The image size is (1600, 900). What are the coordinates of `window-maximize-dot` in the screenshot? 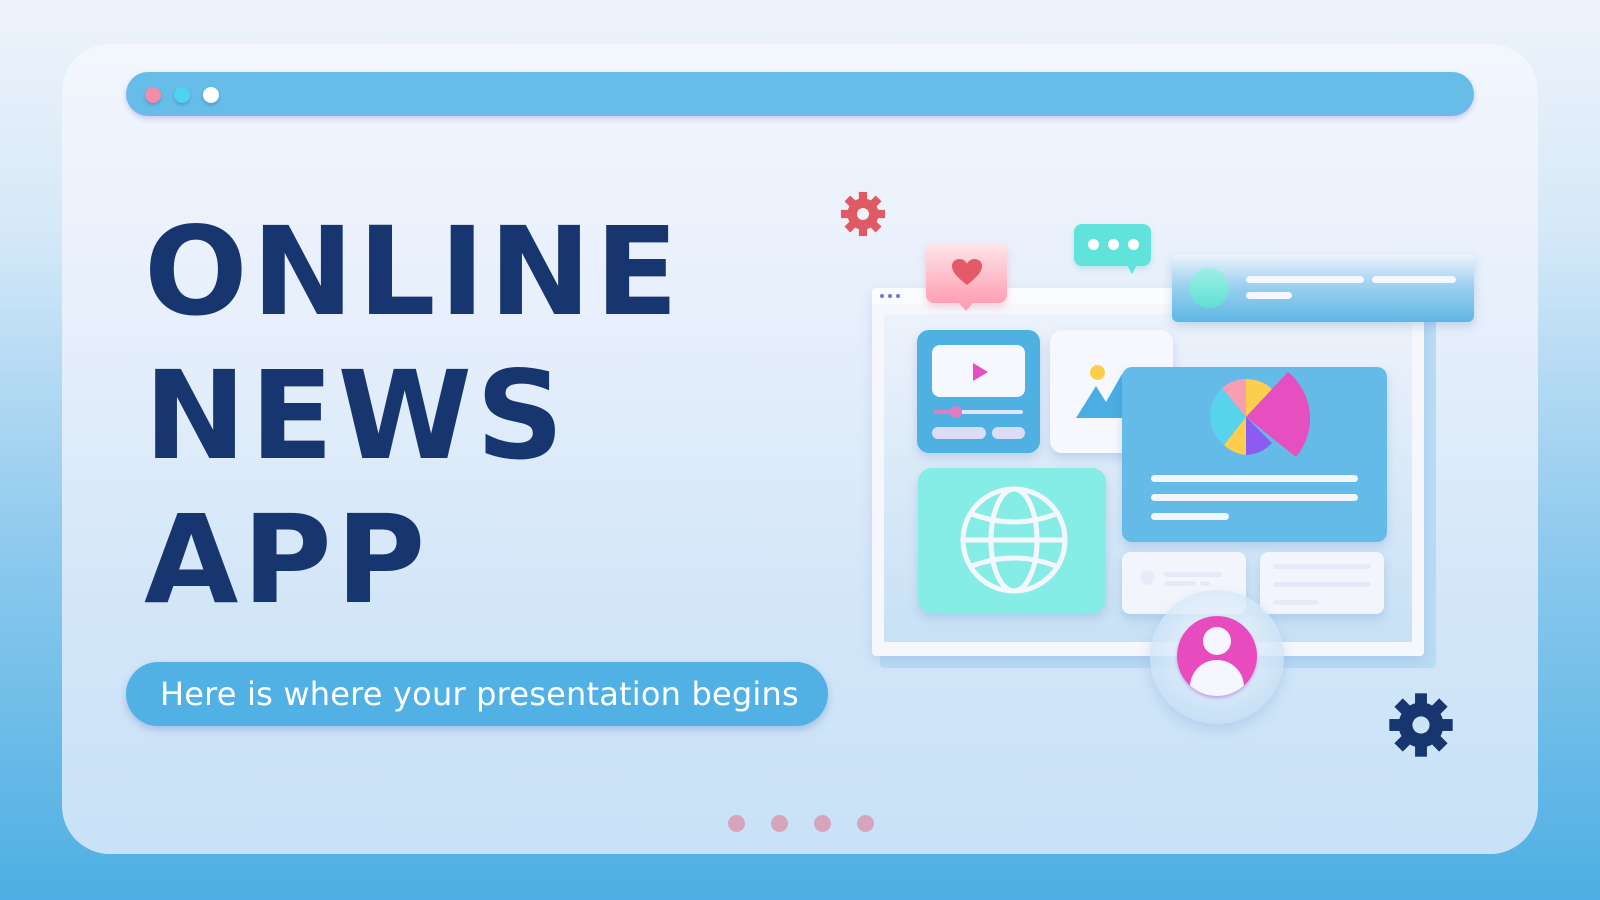 It's located at (211, 95).